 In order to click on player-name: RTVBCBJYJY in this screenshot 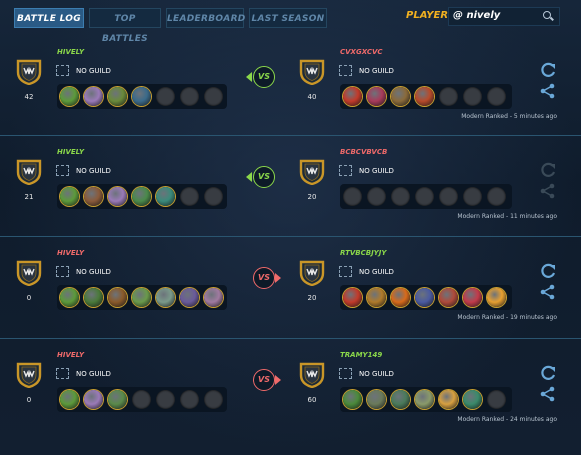, I will do `click(363, 253)`.